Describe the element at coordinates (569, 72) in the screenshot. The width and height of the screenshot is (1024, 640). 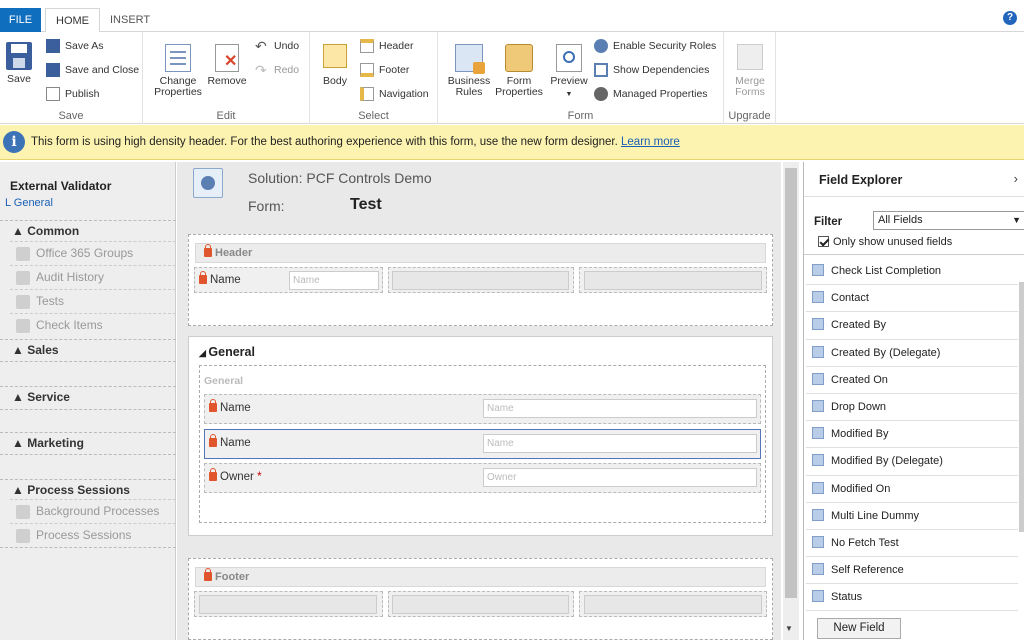
I see `preview-button: Preview ▼` at that location.